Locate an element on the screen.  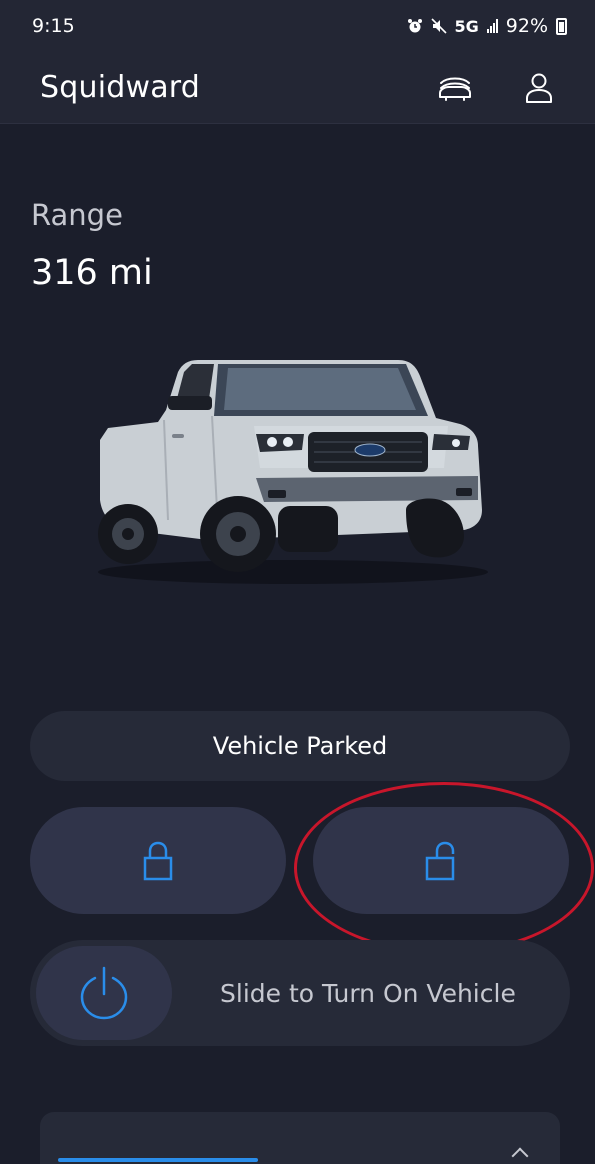
lock-icon is located at coordinates (158, 860).